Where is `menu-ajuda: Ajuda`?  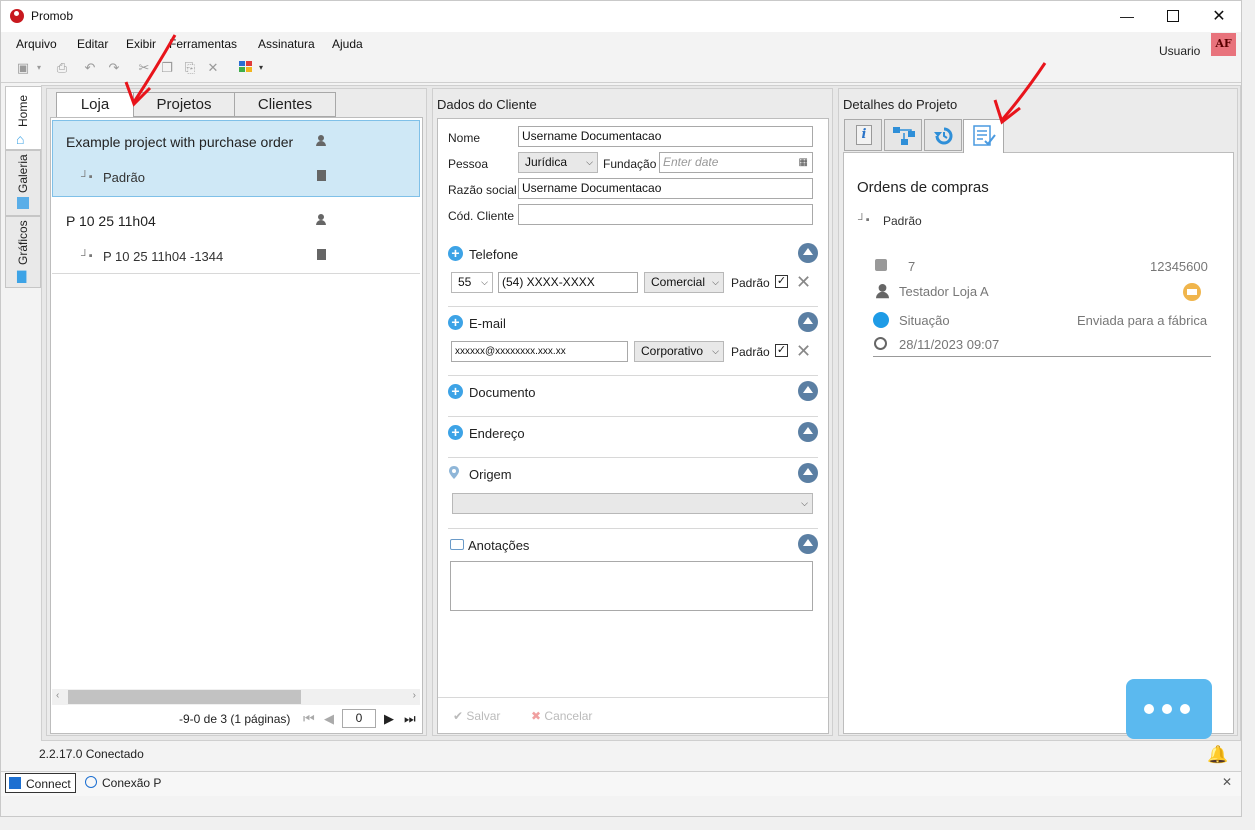 menu-ajuda: Ajuda is located at coordinates (347, 44).